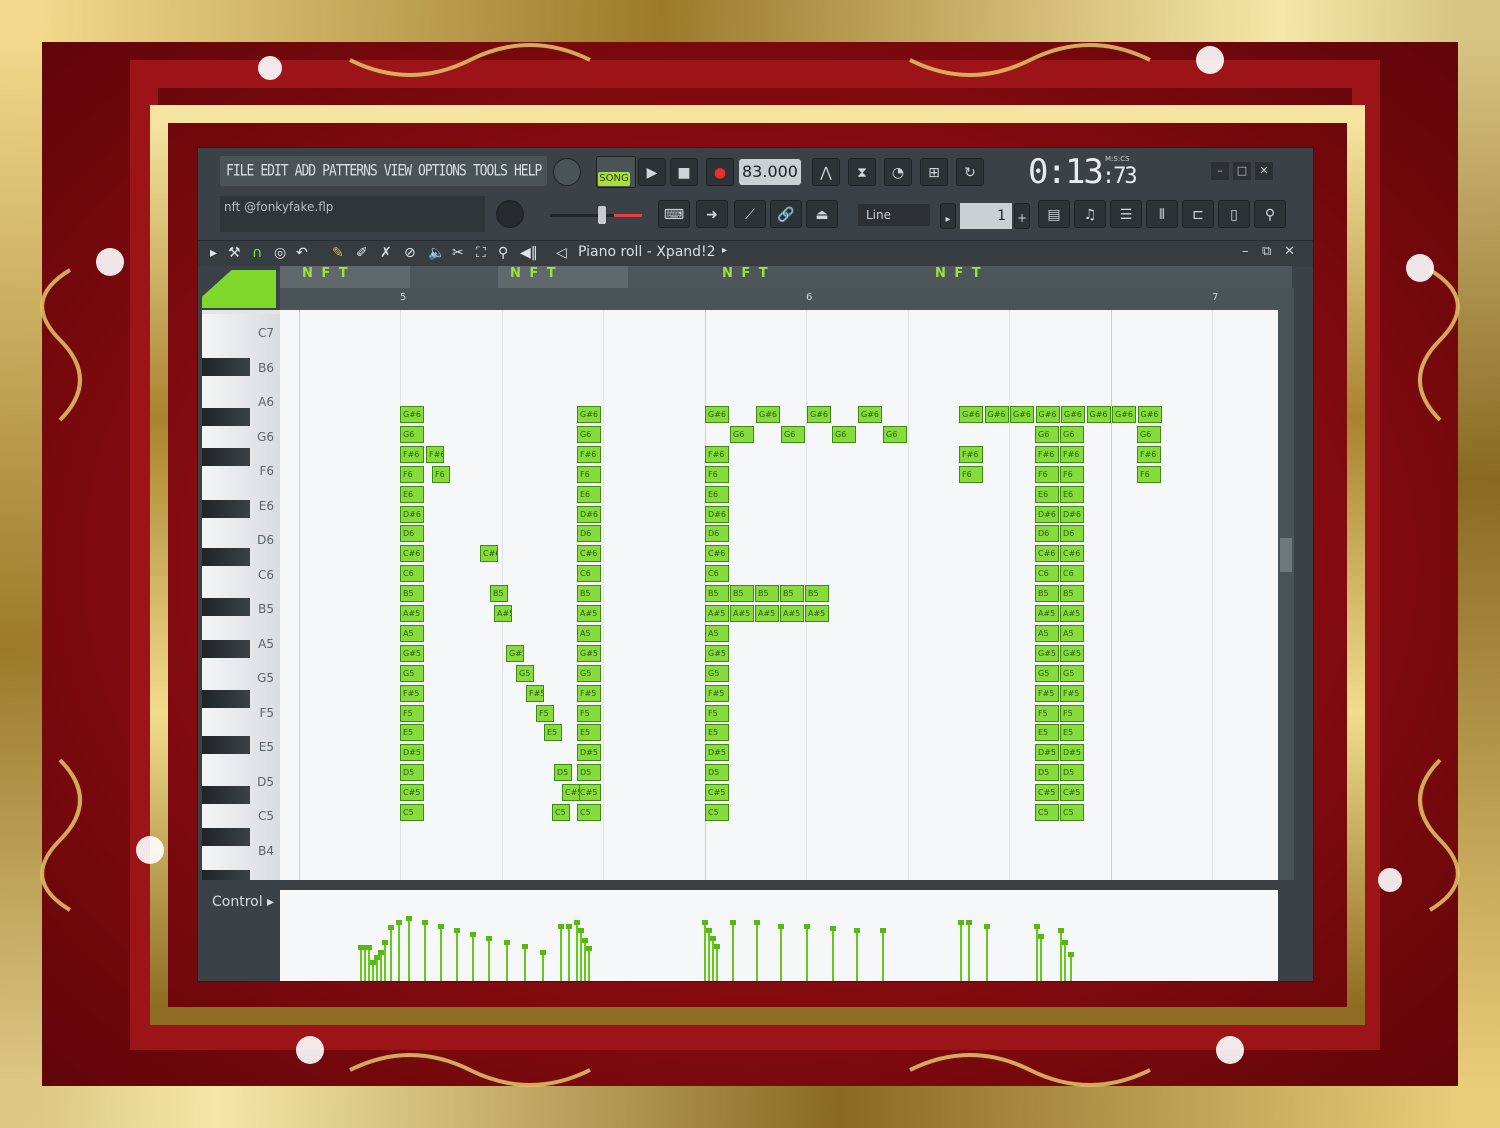 The image size is (1500, 1128). What do you see at coordinates (1245, 251) in the screenshot?
I see `pr-minimize-icon: –` at bounding box center [1245, 251].